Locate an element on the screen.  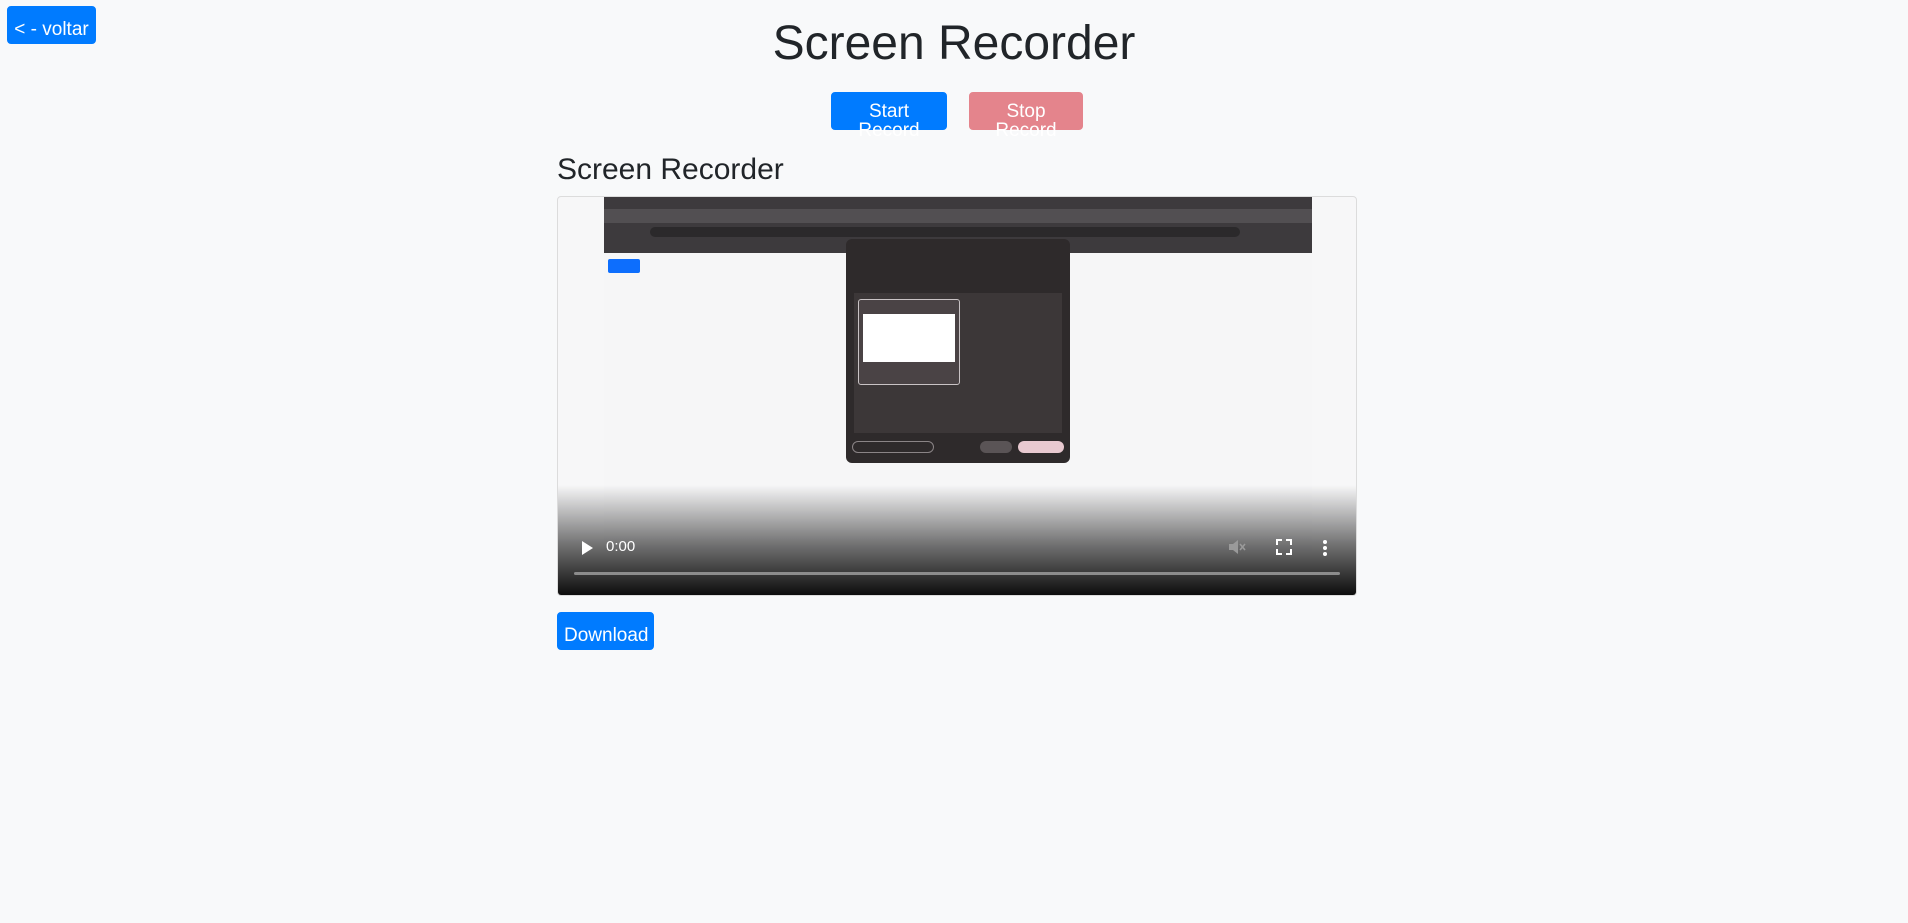
play-icon is located at coordinates (587, 548).